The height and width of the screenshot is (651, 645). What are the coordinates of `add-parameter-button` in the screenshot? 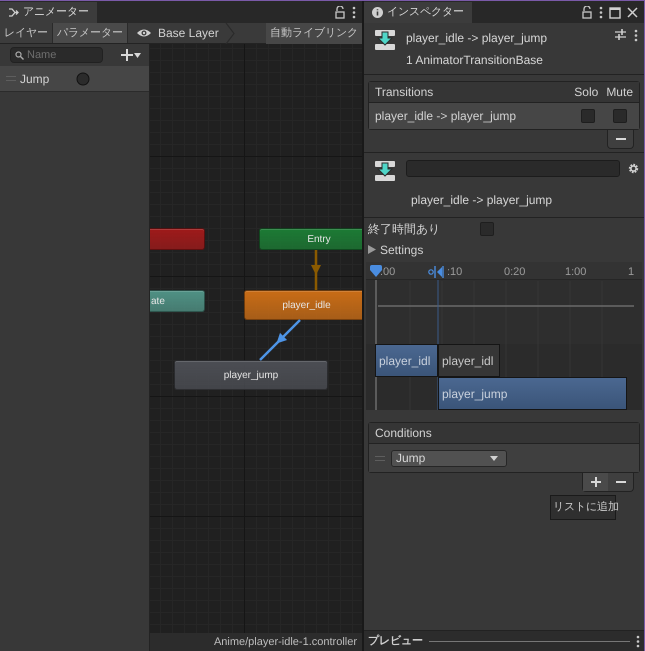 It's located at (131, 55).